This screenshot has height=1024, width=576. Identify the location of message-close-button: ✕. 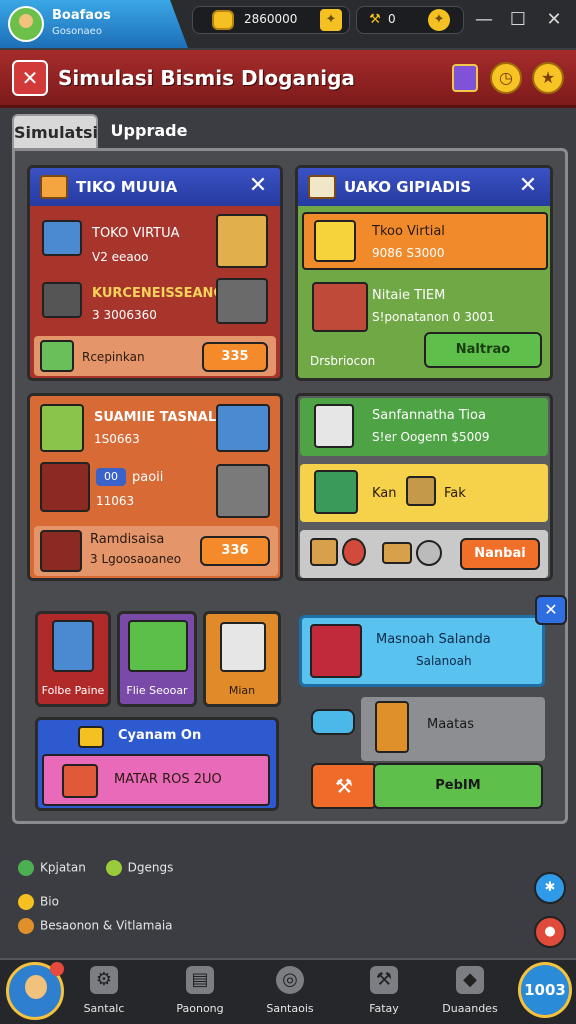
(551, 610).